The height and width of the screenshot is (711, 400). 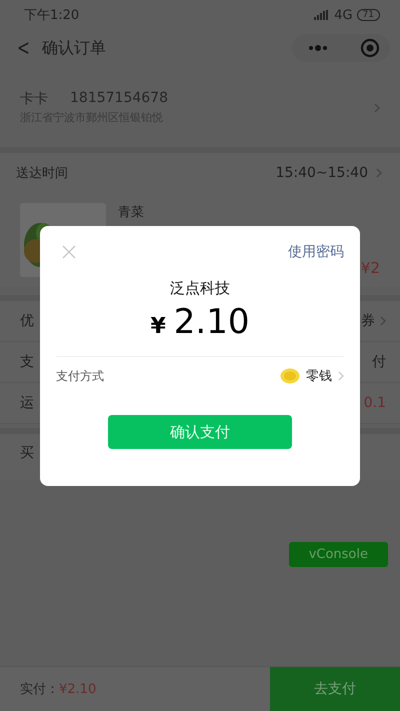 I want to click on merchant-name: 泛点科技, so click(x=200, y=288).